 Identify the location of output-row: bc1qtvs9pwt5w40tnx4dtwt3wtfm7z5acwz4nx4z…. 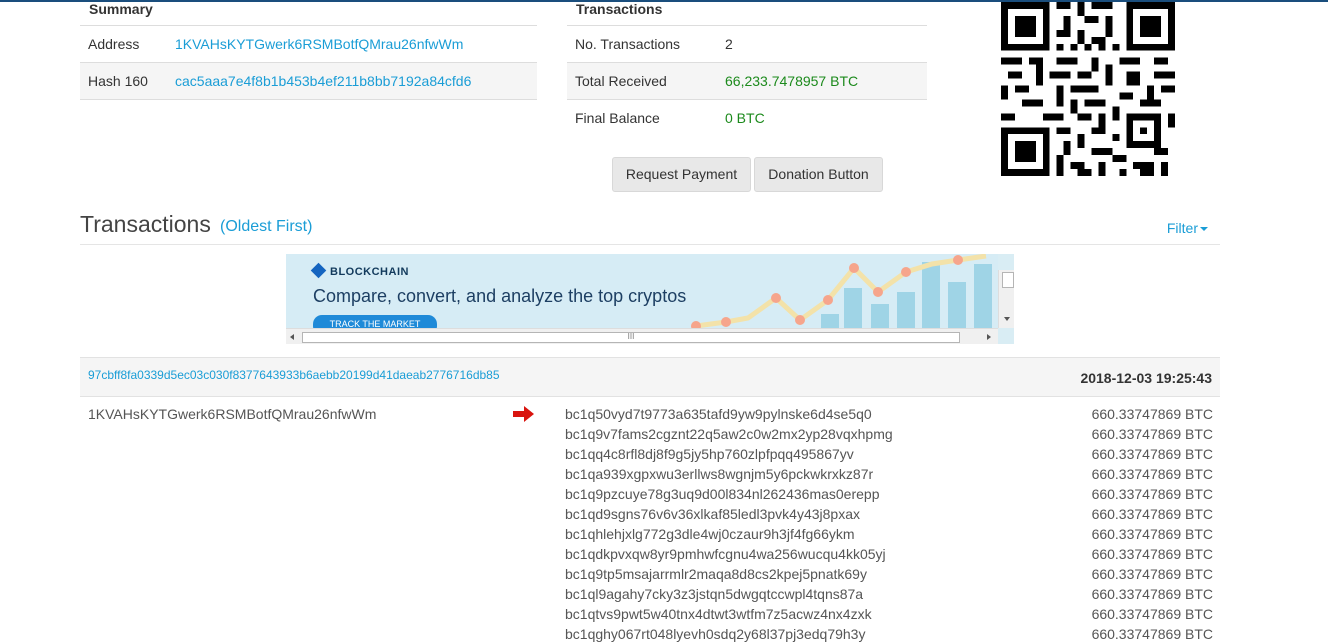
(889, 614).